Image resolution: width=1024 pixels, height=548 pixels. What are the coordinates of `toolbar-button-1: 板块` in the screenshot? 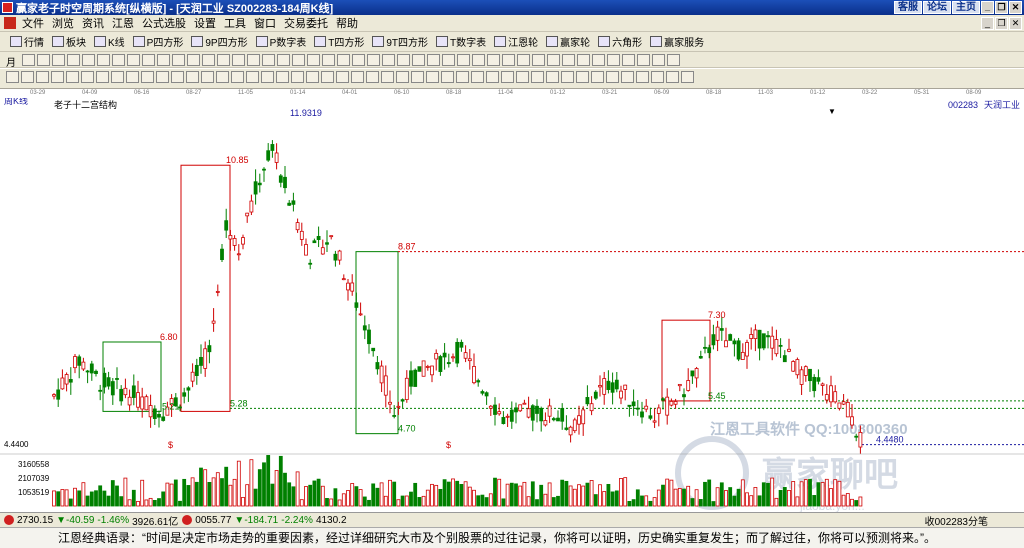 It's located at (69, 41).